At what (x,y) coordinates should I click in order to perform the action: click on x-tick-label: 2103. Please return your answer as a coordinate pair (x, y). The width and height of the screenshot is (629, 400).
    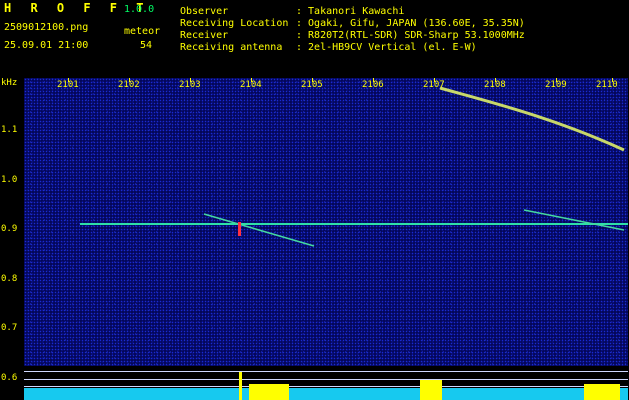
    Looking at the image, I should click on (190, 85).